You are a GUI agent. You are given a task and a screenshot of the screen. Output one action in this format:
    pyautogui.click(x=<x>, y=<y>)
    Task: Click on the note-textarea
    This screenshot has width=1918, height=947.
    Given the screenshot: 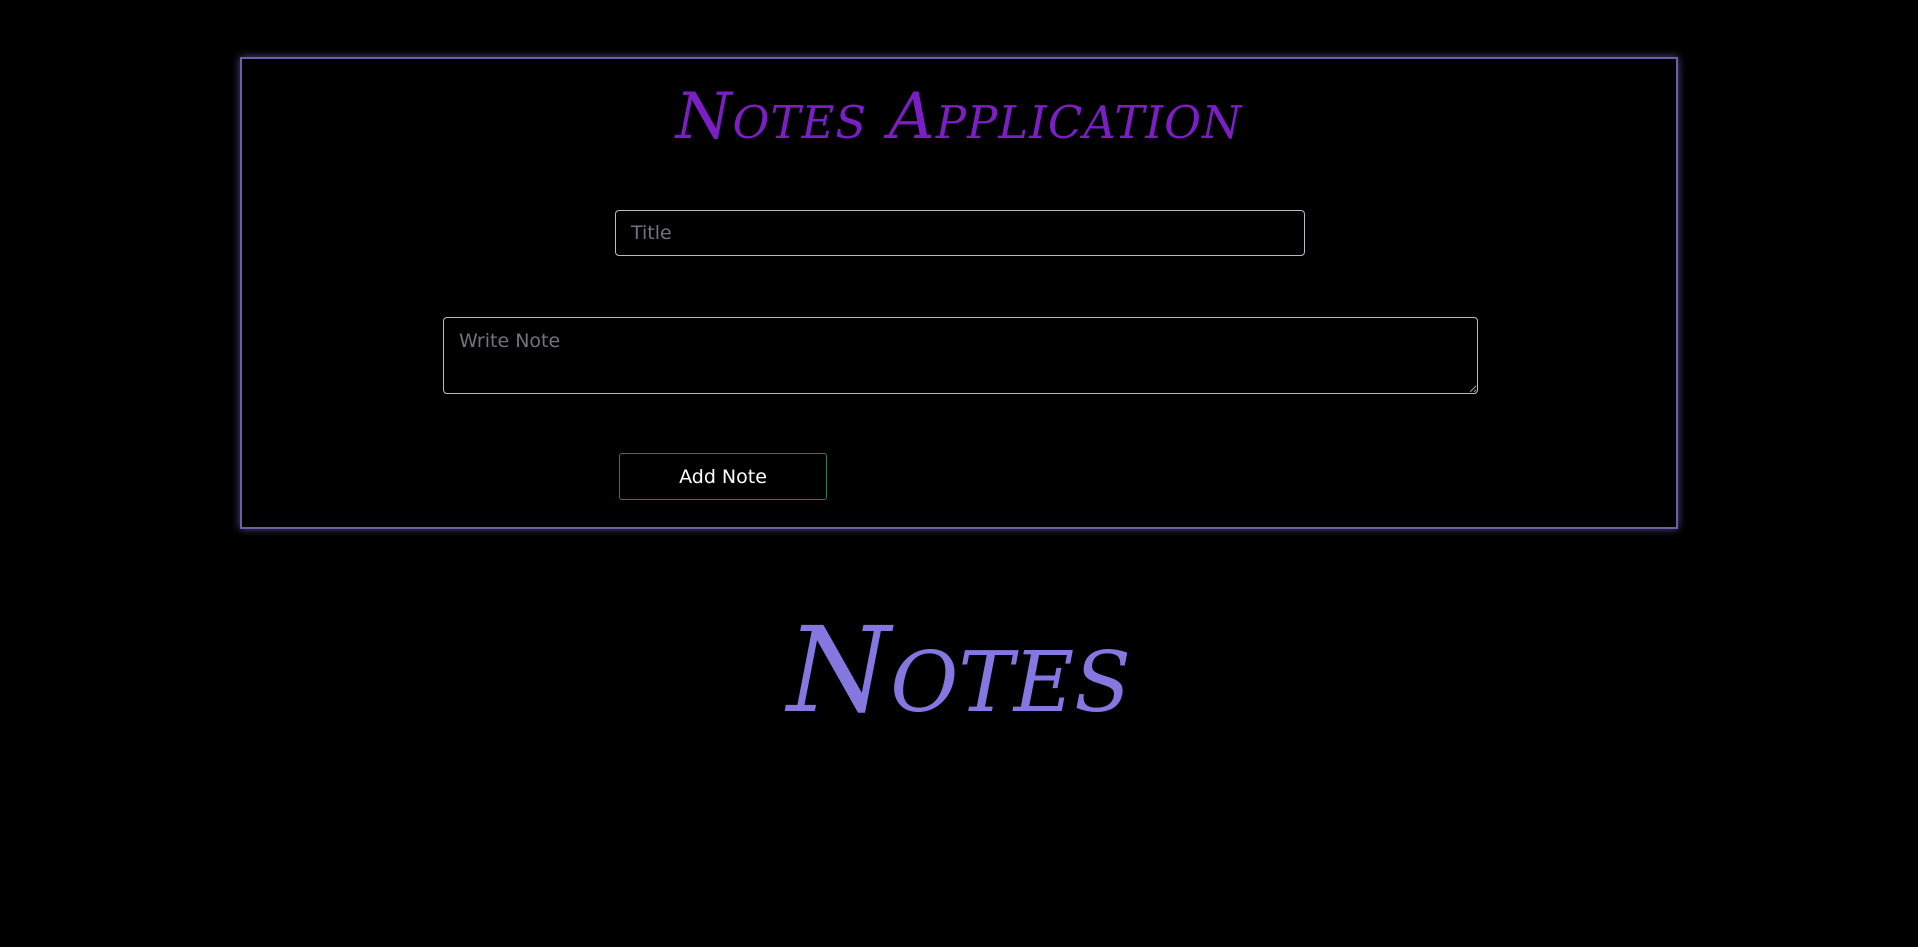 What is the action you would take?
    pyautogui.click(x=960, y=355)
    